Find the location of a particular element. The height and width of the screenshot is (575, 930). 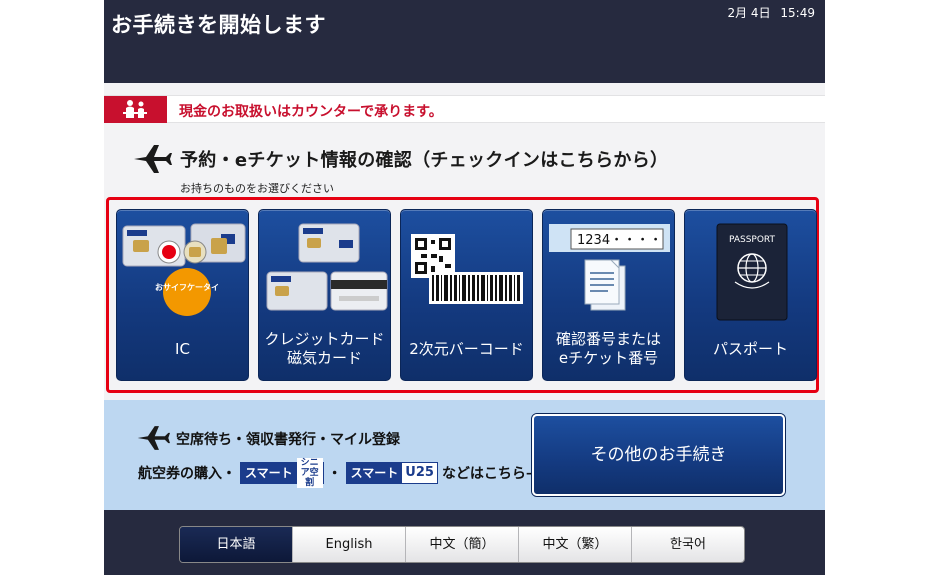

cash-notice: 現金のお取扱いはカウンターで承ります。 is located at coordinates (464, 109).